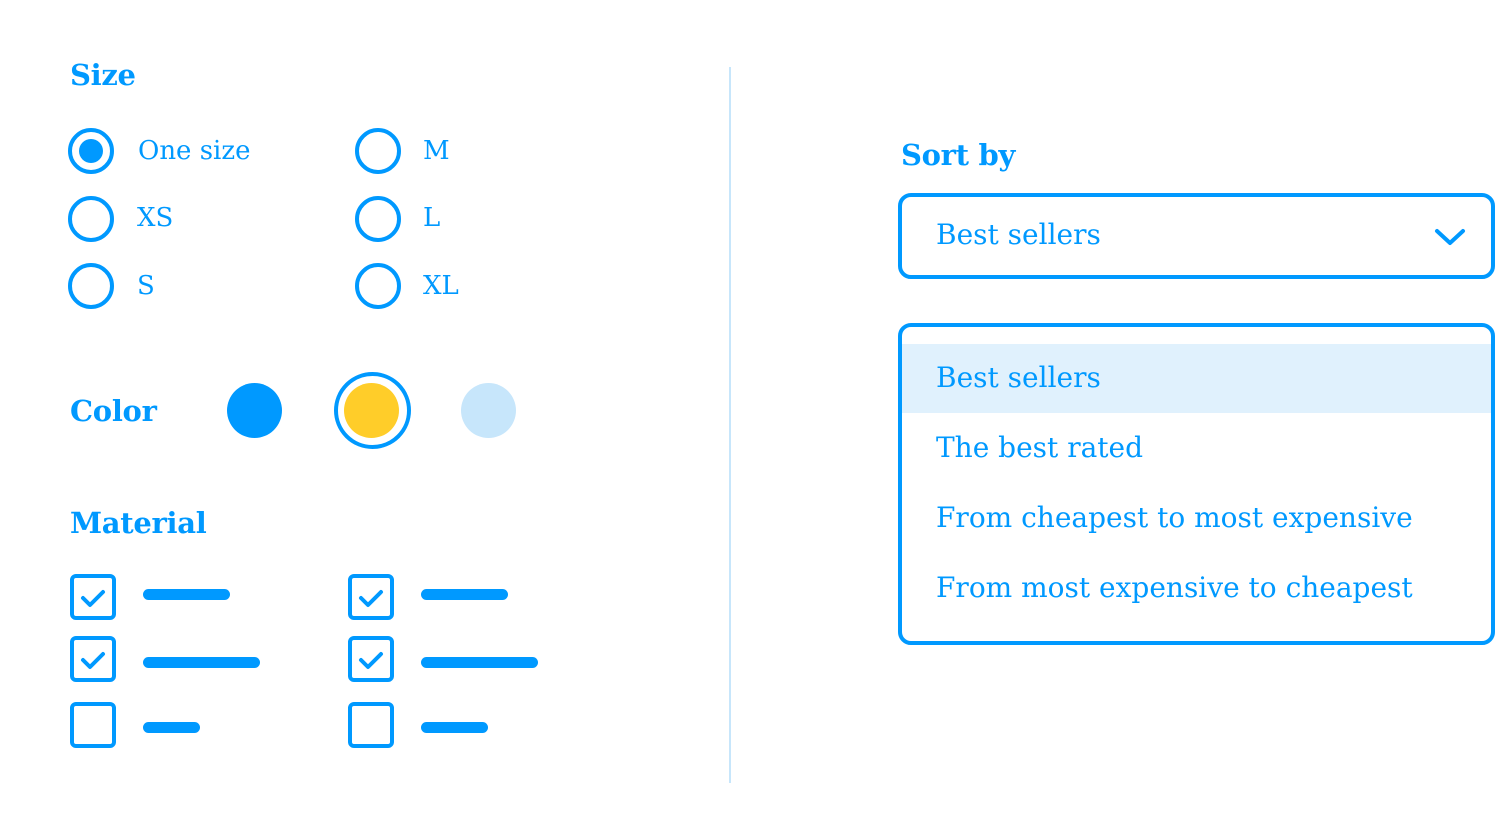 Image resolution: width=1500 pixels, height=830 pixels. Describe the element at coordinates (91, 286) in the screenshot. I see `radio-s` at that location.